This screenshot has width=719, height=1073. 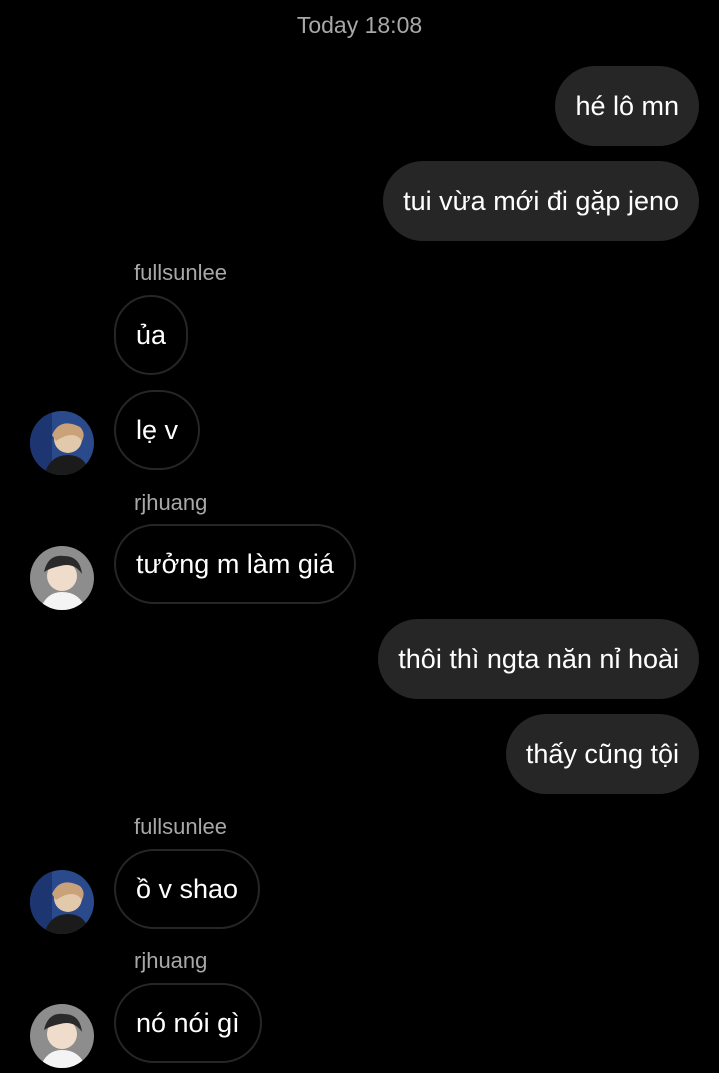 What do you see at coordinates (157, 430) in the screenshot?
I see `message-bubble-incoming: lẹ v` at bounding box center [157, 430].